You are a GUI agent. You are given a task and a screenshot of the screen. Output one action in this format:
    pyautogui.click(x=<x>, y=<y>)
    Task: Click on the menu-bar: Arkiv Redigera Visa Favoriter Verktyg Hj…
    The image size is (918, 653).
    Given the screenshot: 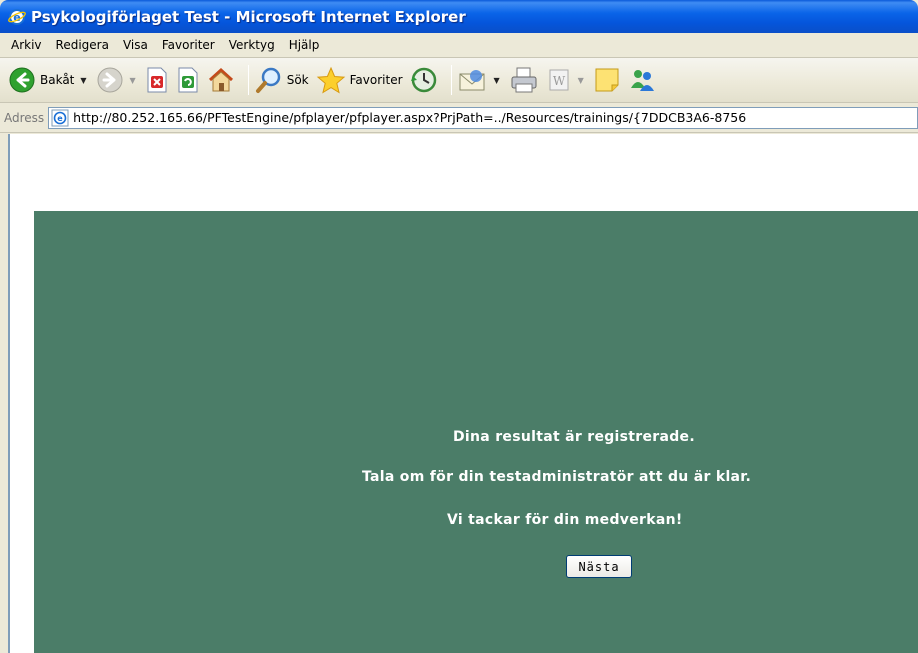 What is the action you would take?
    pyautogui.click(x=459, y=45)
    